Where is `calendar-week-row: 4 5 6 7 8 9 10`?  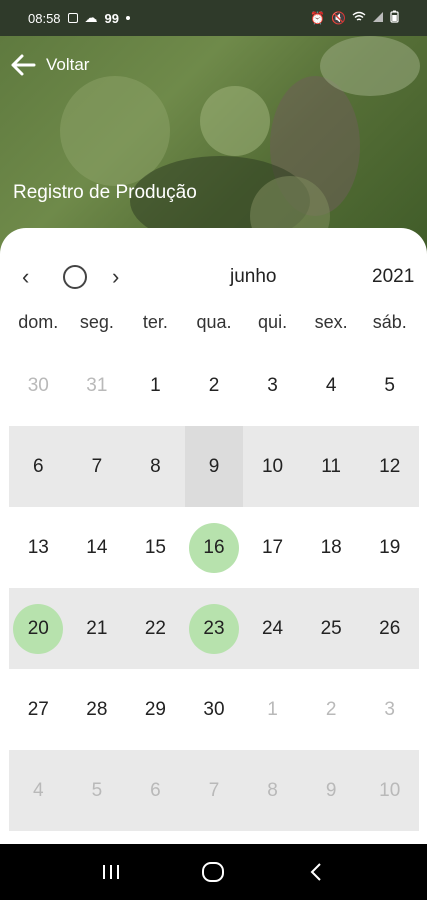 calendar-week-row: 4 5 6 7 8 9 10 is located at coordinates (214, 790).